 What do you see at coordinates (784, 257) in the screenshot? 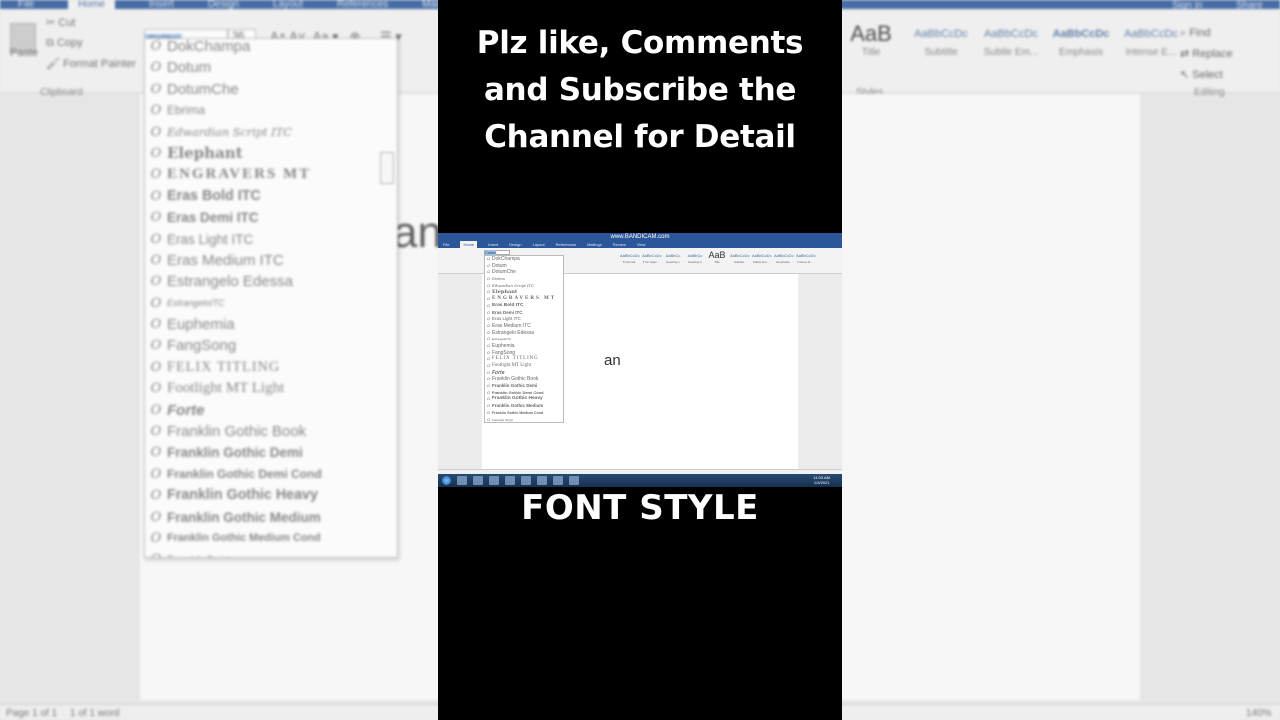
I see `mini-style: AaBbCcDc Emphasis` at bounding box center [784, 257].